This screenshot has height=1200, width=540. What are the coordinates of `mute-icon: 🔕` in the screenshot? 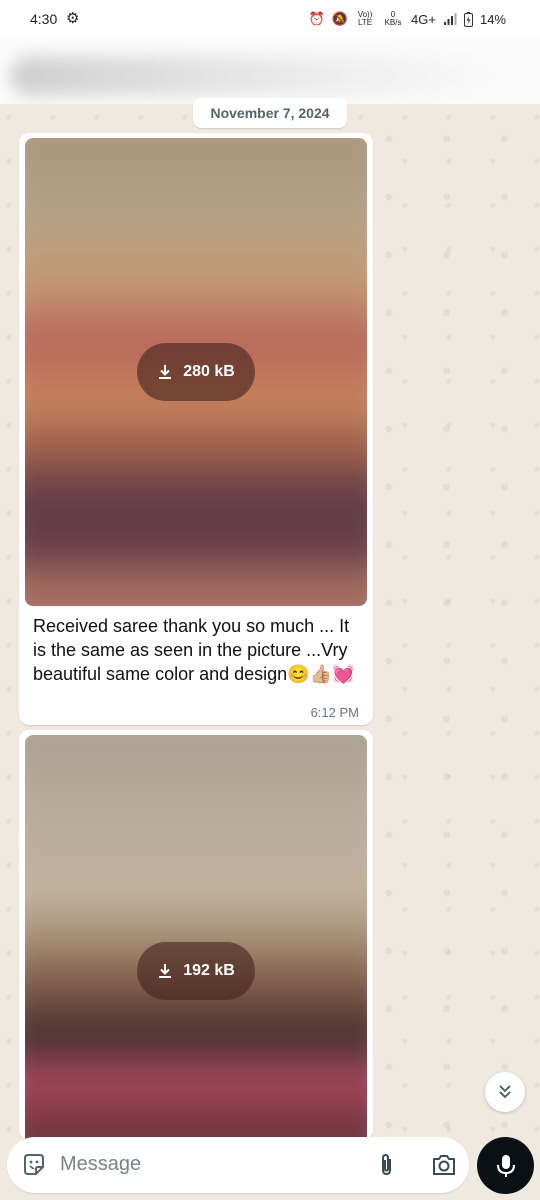 It's located at (340, 18).